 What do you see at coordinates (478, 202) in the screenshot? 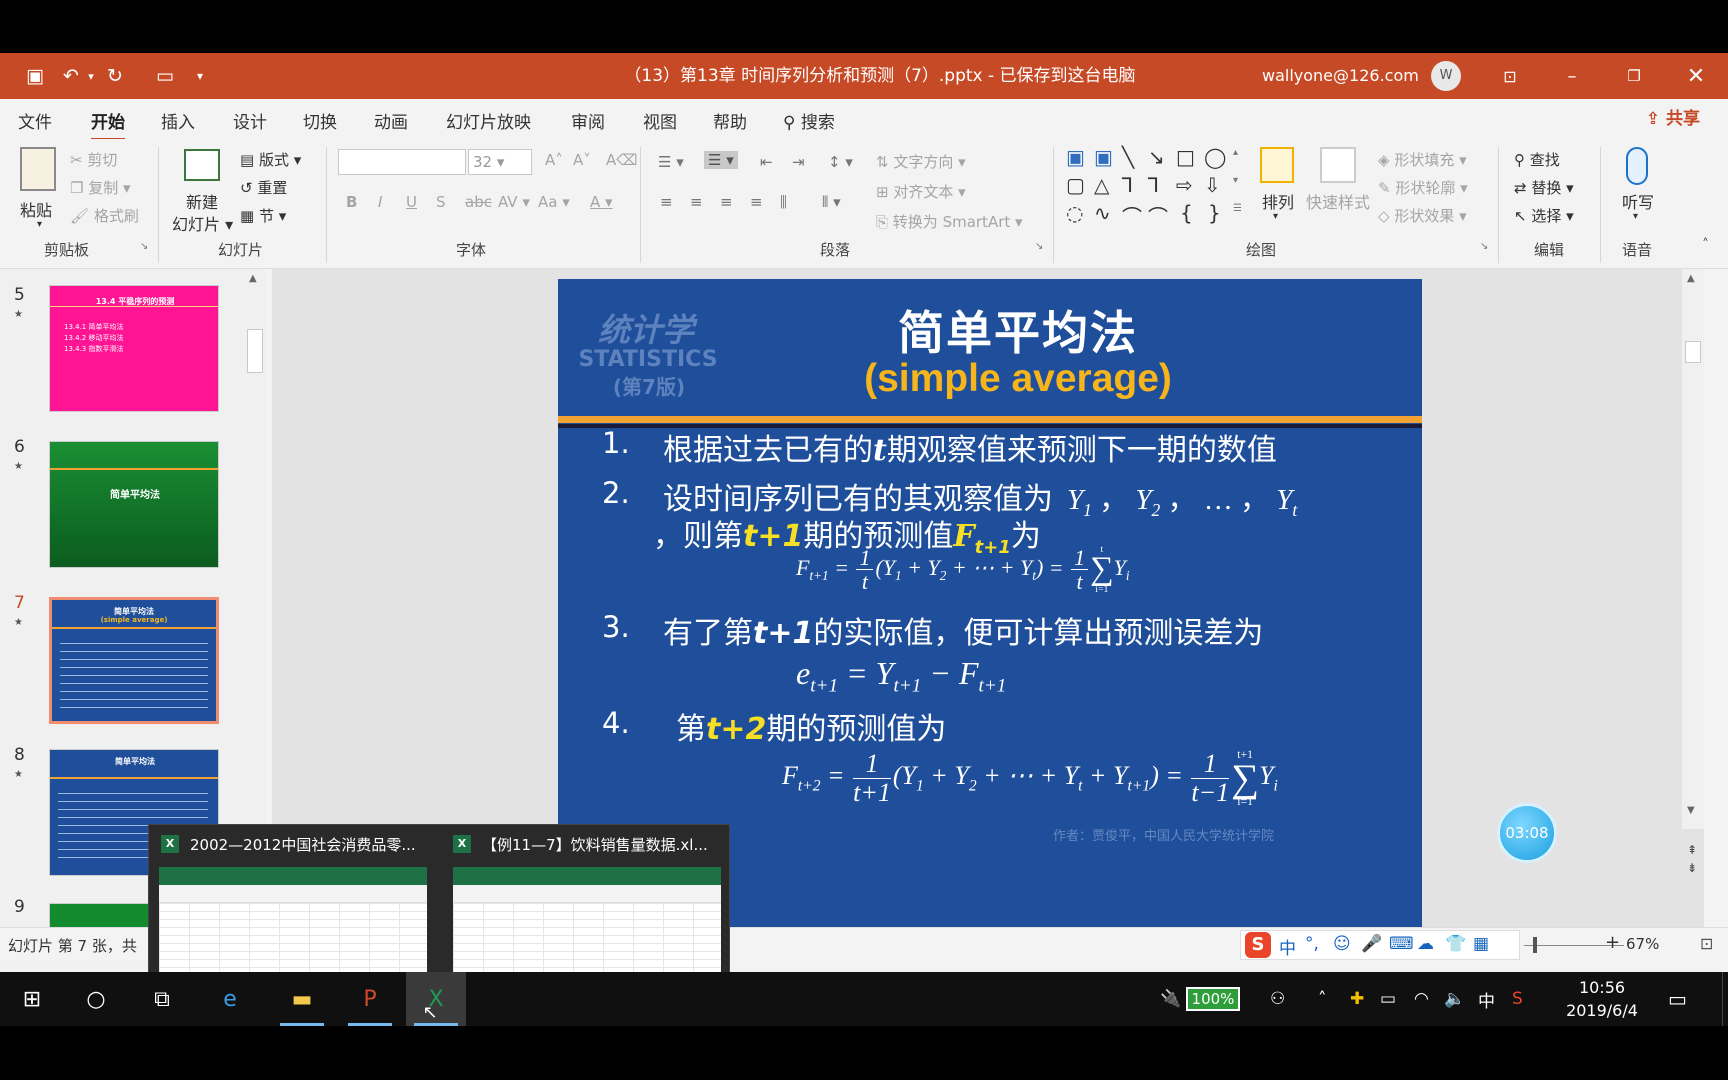
I see `strikethrough-icon: abc` at bounding box center [478, 202].